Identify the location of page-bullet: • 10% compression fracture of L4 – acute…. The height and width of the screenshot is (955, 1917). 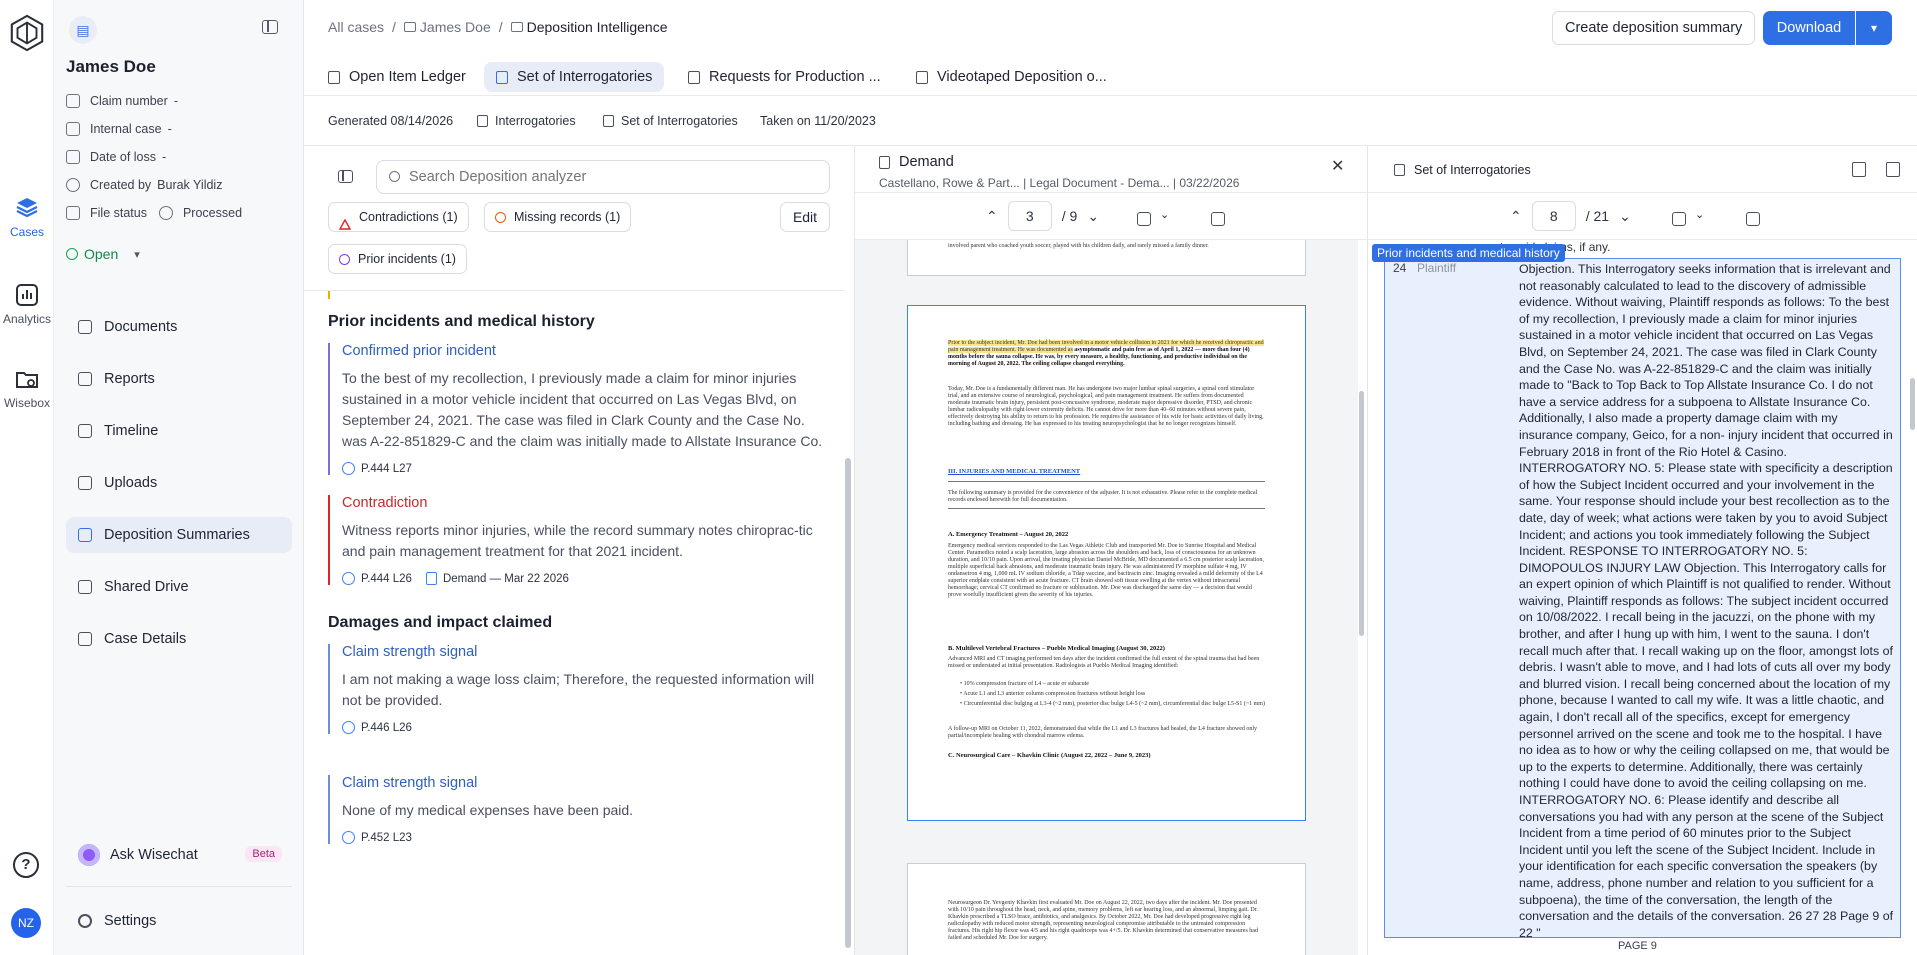
(1024, 684).